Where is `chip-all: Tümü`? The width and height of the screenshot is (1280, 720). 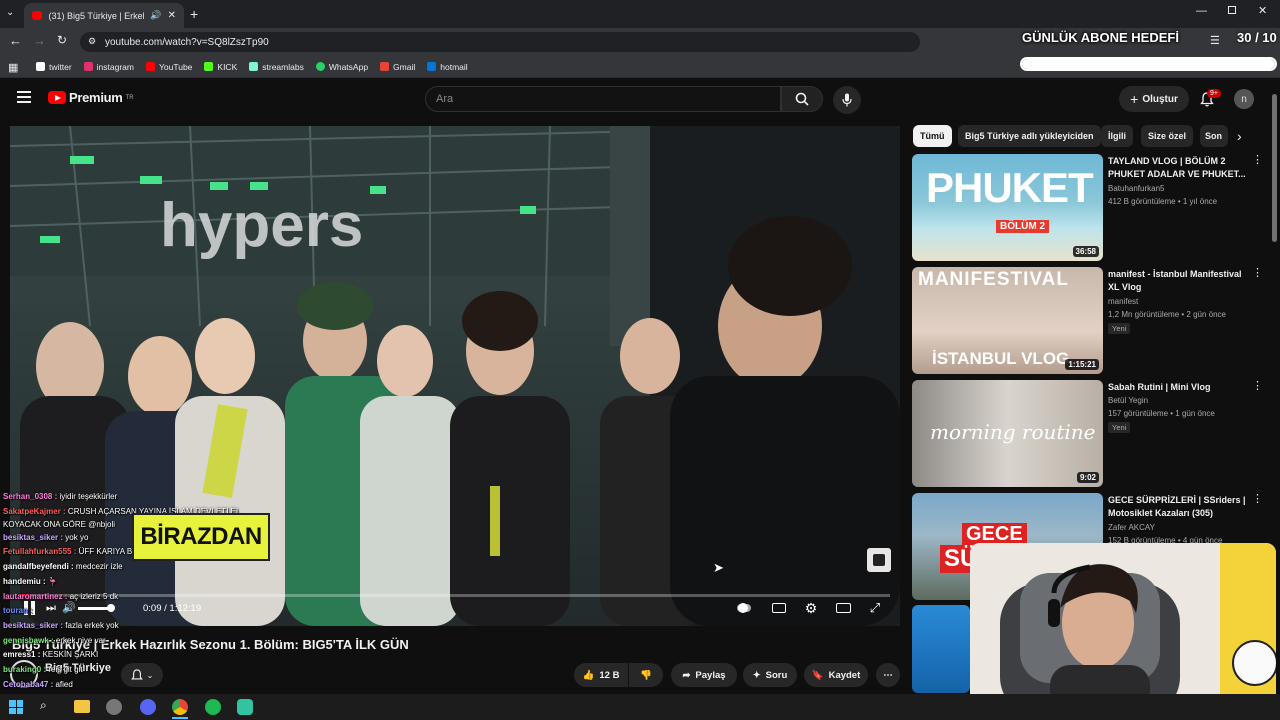 chip-all: Tümü is located at coordinates (932, 136).